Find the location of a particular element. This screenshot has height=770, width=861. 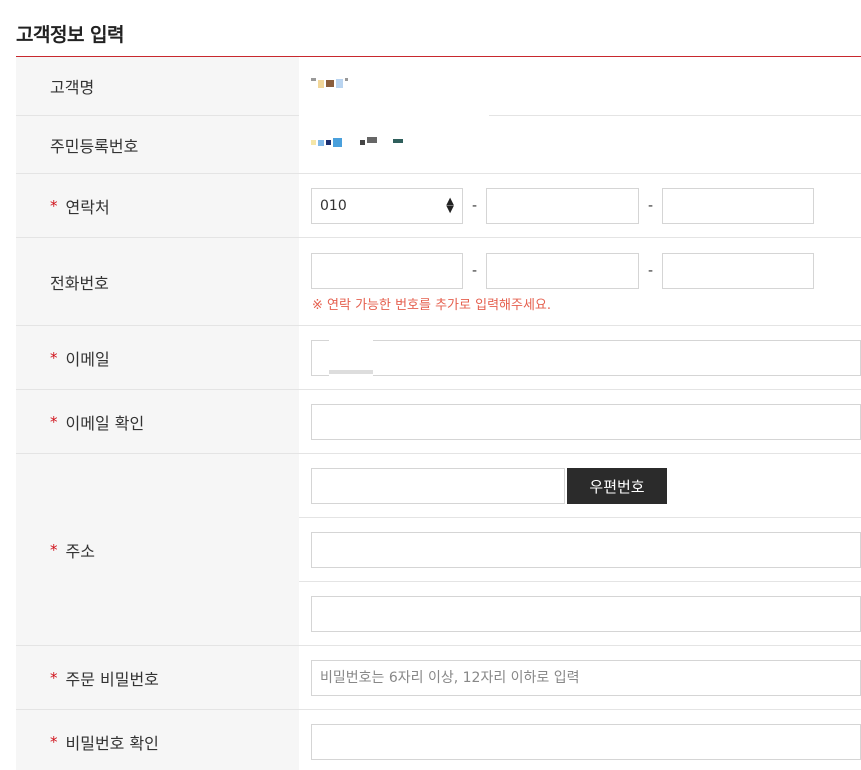

label-password-confirm: * 비밀번호 확인 is located at coordinates (157, 740).